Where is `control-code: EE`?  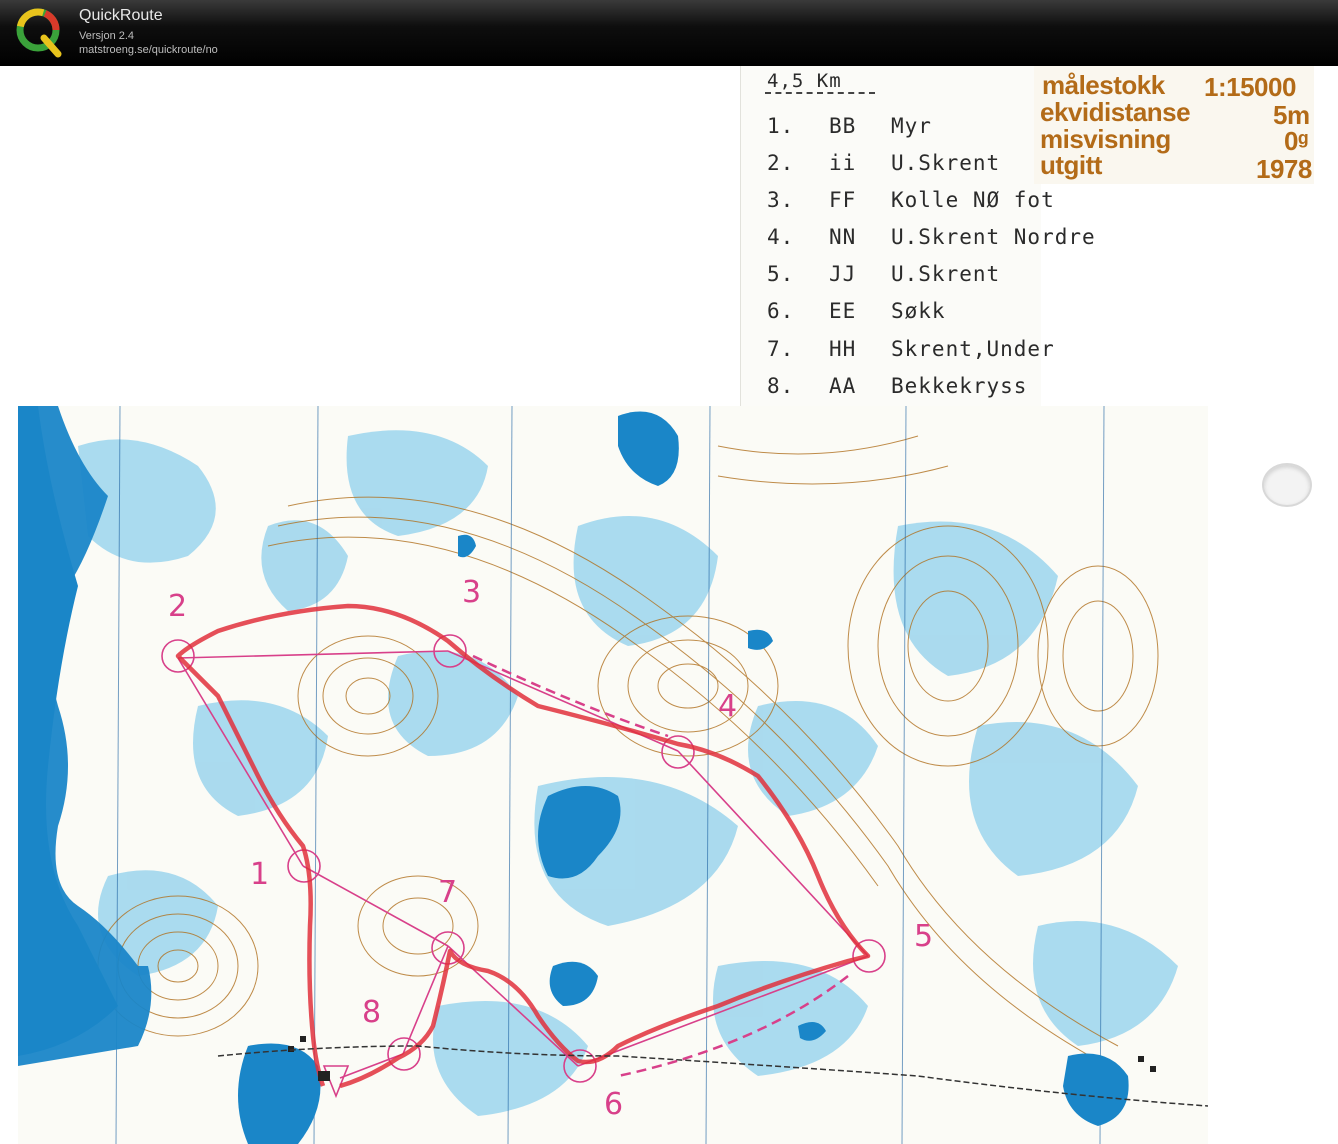
control-code: EE is located at coordinates (843, 311).